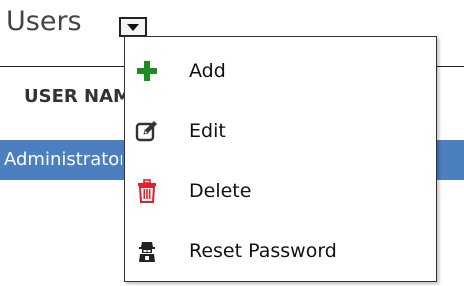 This screenshot has height=286, width=464. I want to click on edit-icon, so click(146, 131).